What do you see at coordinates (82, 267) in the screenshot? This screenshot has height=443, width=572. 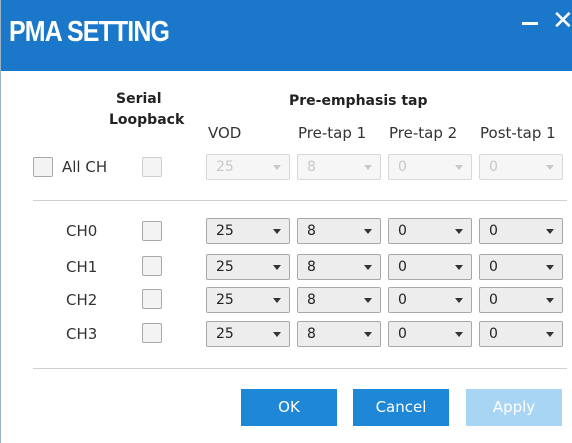 I see `ch1-label: CH1` at bounding box center [82, 267].